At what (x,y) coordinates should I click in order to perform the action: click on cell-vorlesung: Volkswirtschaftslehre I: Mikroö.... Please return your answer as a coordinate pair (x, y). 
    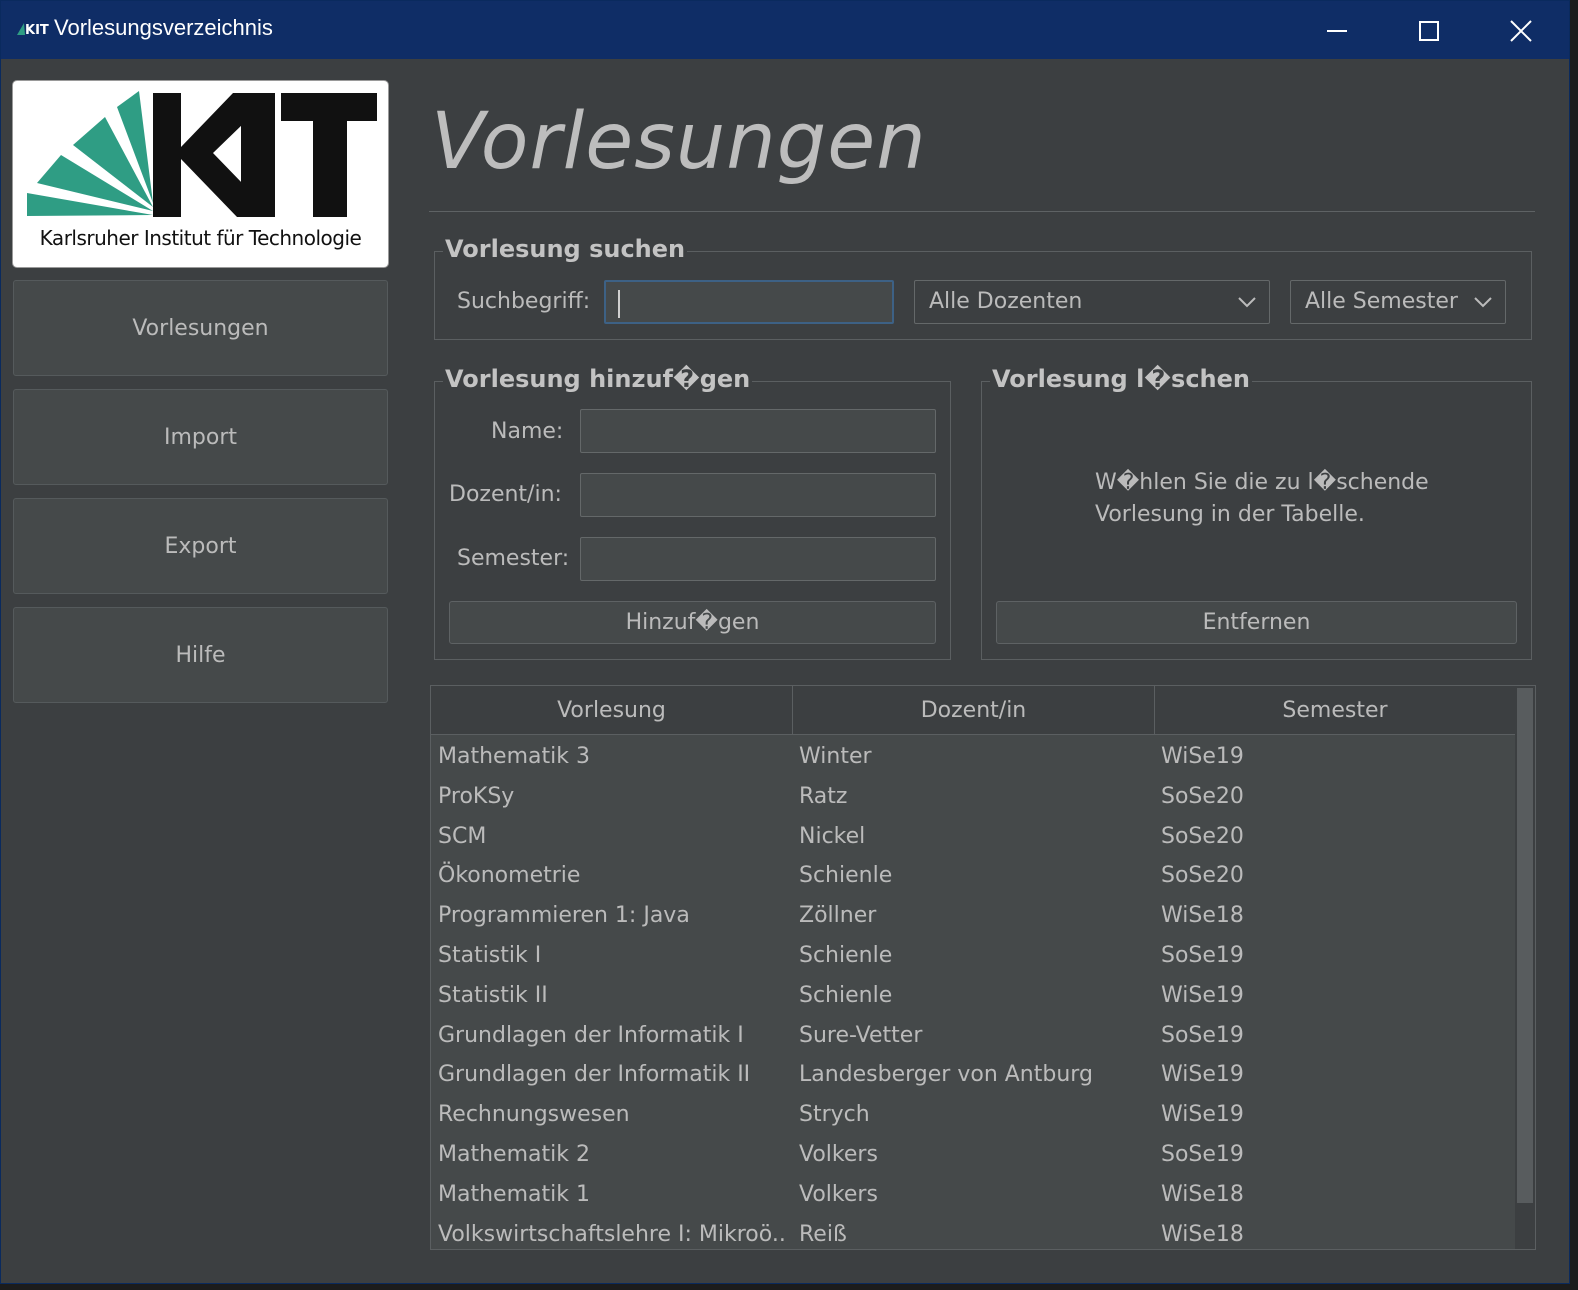
    Looking at the image, I should click on (613, 1234).